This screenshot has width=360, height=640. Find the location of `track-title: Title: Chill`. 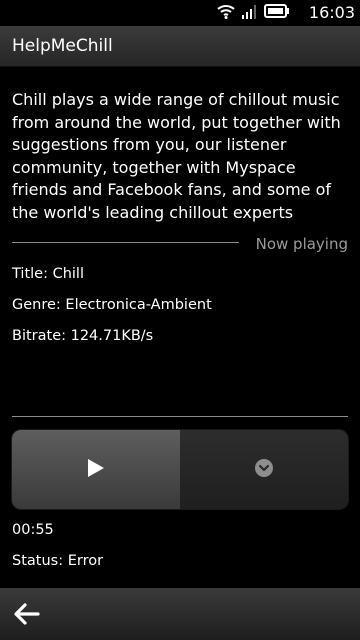

track-title: Title: Chill is located at coordinates (48, 274).